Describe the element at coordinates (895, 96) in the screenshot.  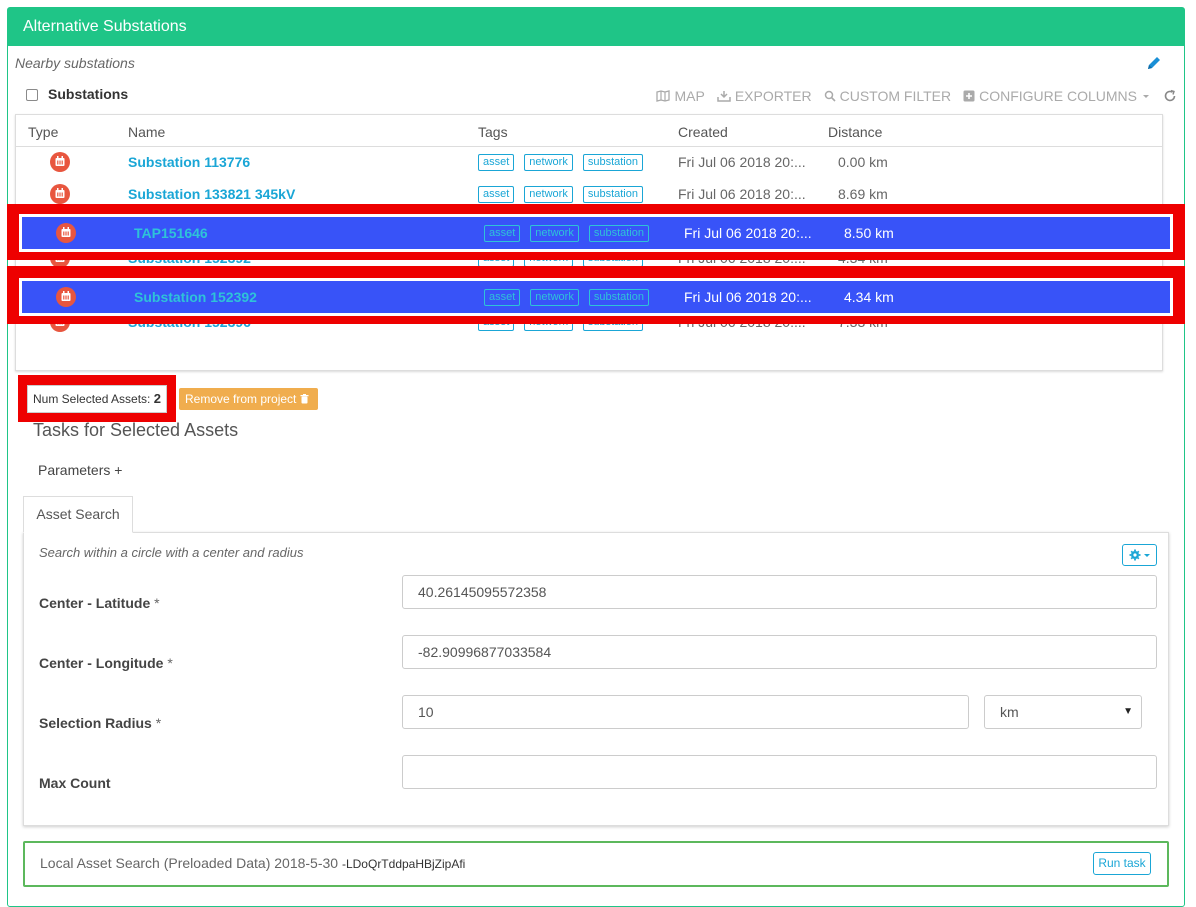
I see `custom-filter-label: CUSTOM FILTER` at that location.